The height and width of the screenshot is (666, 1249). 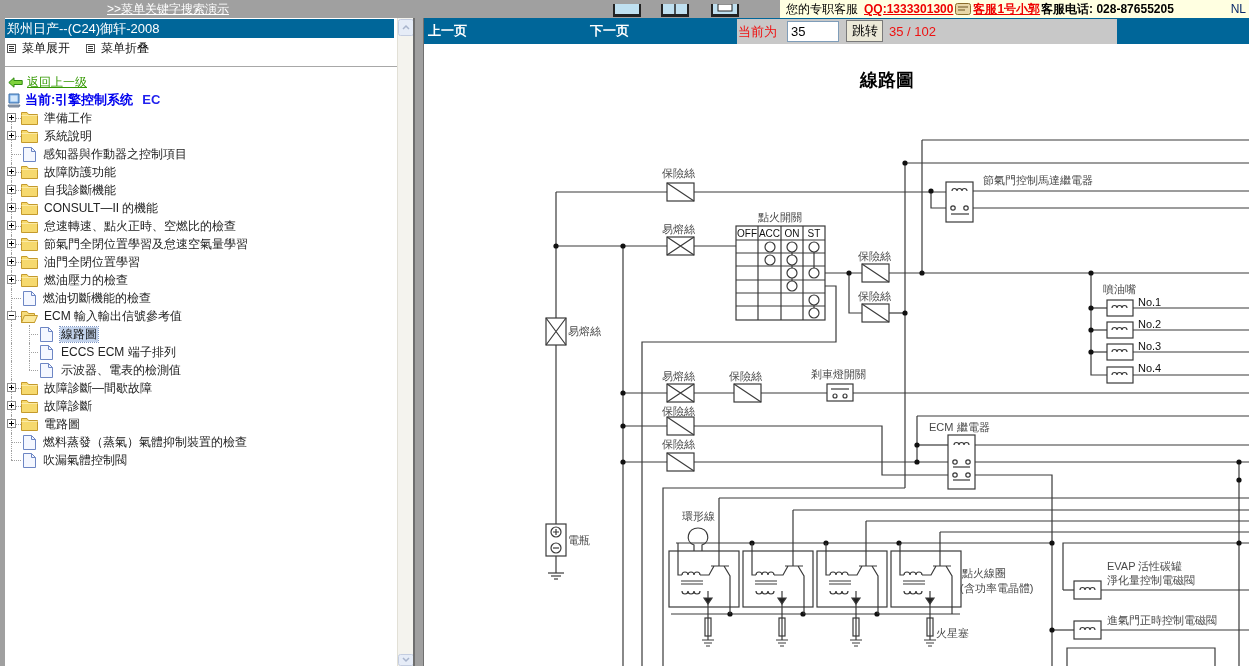 I want to click on corner-text: NL, so click(x=1238, y=9).